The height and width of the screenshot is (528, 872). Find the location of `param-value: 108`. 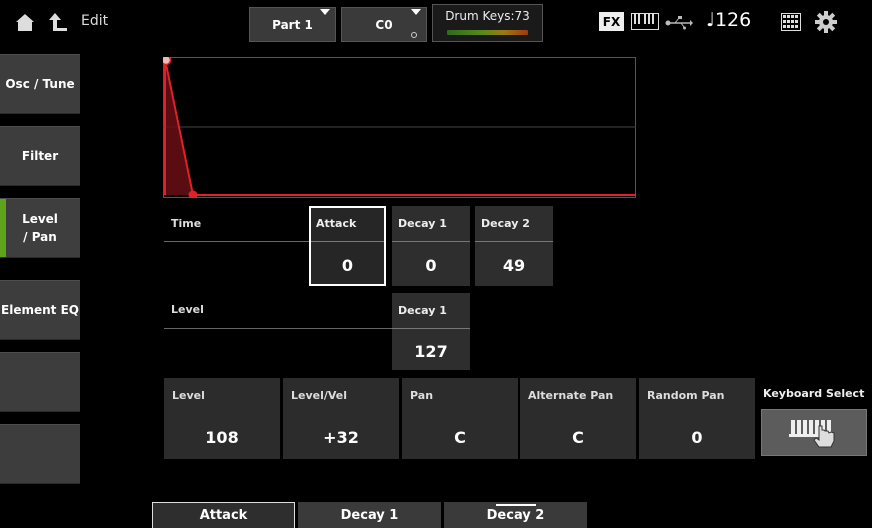

param-value: 108 is located at coordinates (222, 437).